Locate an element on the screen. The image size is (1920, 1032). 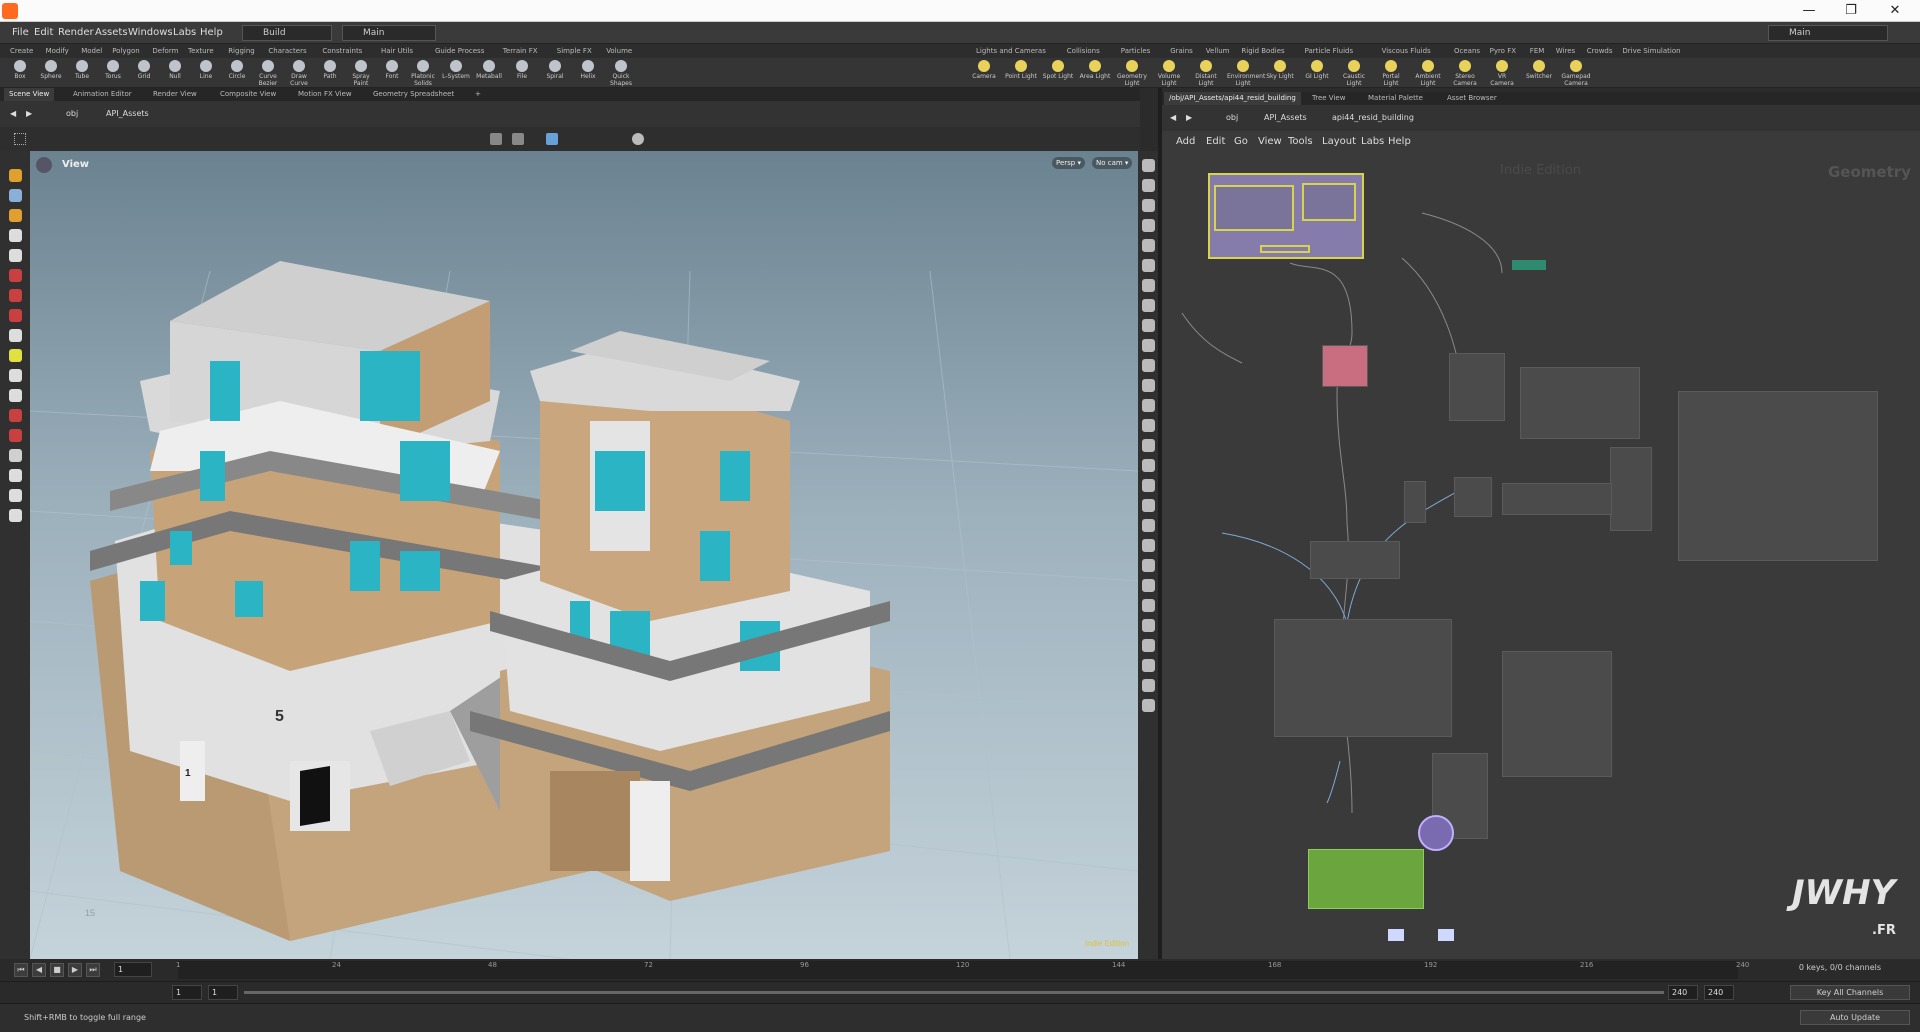
grid-icon is located at coordinates (20, 139).